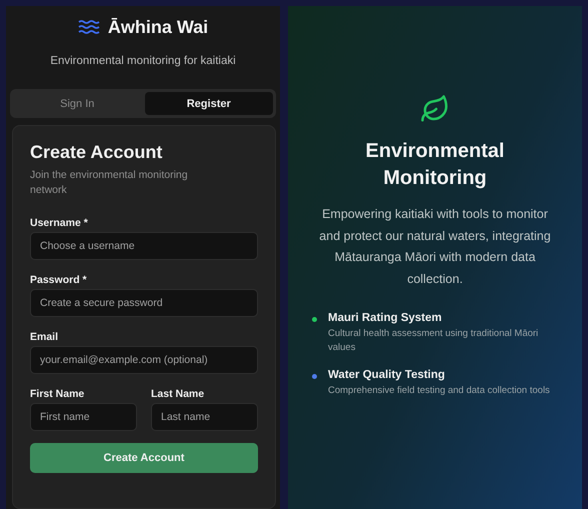 Image resolution: width=588 pixels, height=509 pixels. I want to click on tab: Register, so click(208, 103).